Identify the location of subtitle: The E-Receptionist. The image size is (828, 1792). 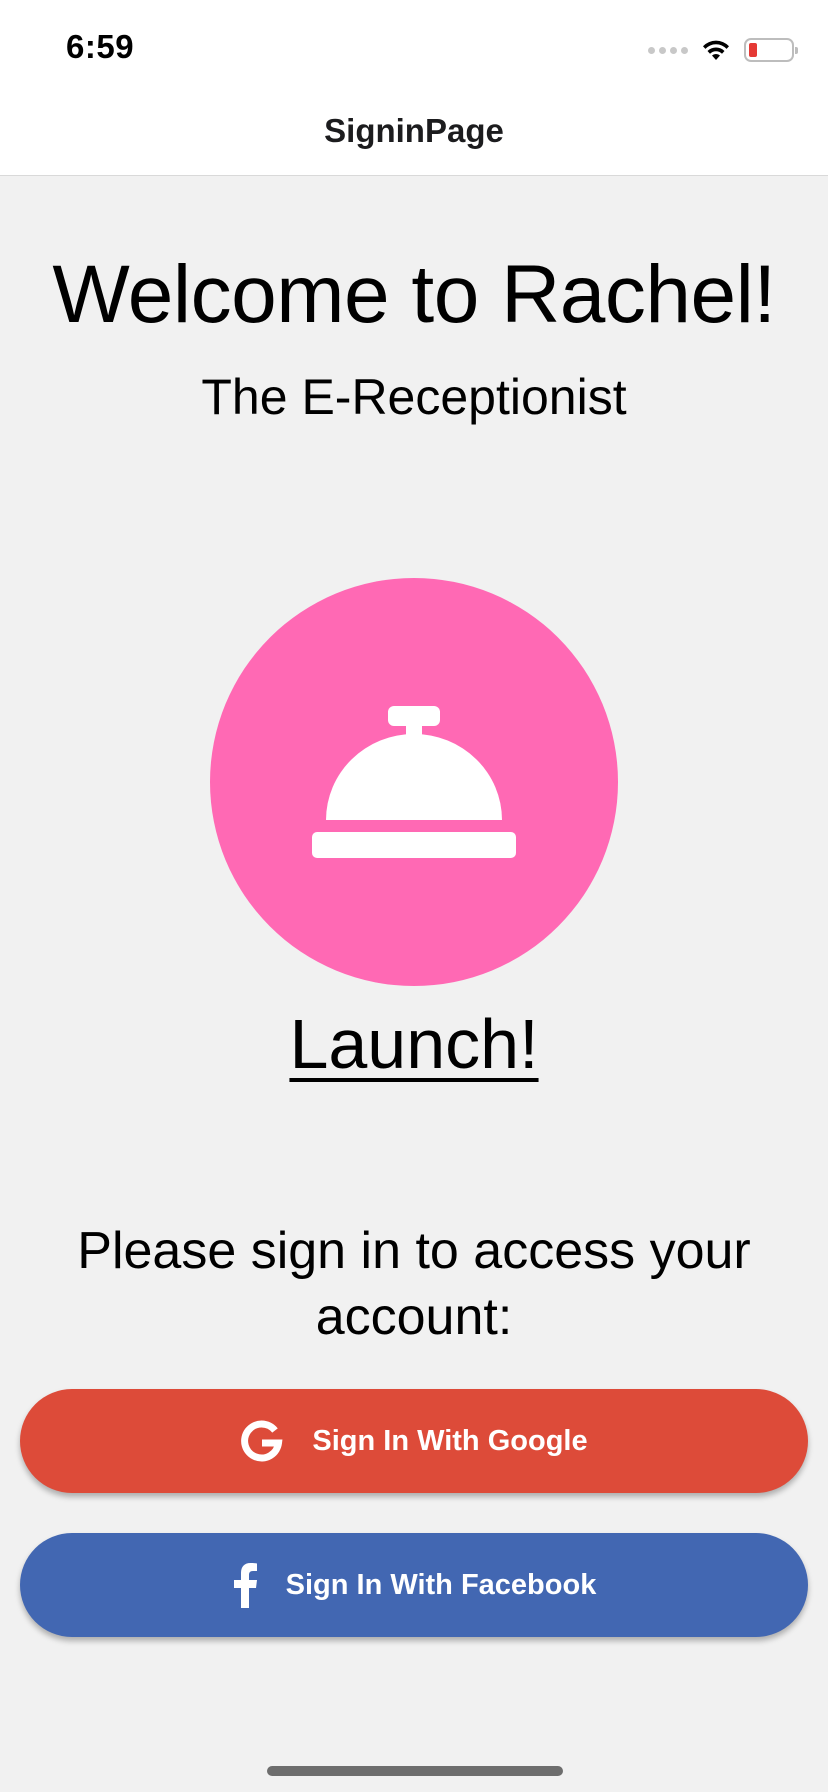
(414, 397).